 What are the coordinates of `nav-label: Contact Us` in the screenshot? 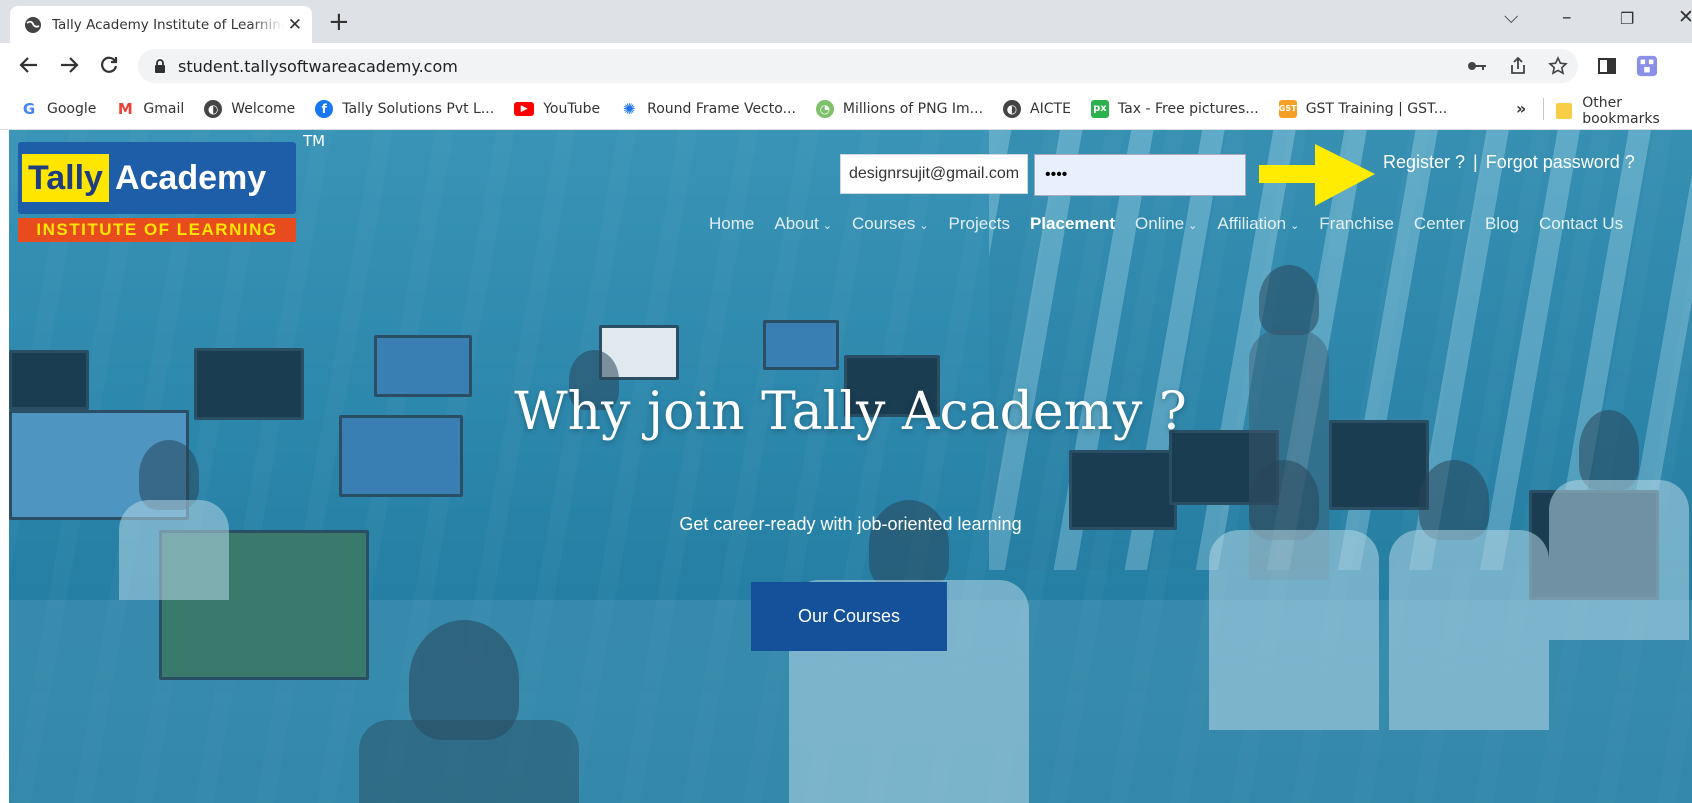 It's located at (1581, 223).